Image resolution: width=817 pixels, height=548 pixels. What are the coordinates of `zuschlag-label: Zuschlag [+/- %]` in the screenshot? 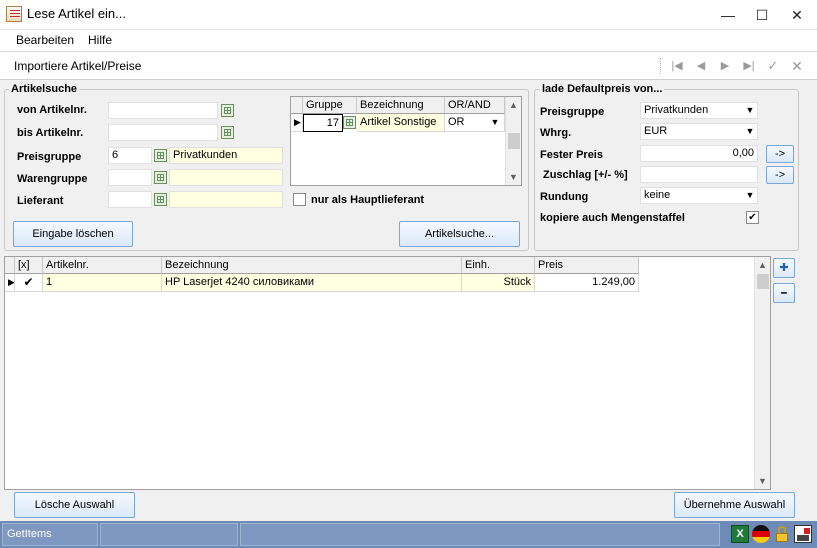 It's located at (585, 175).